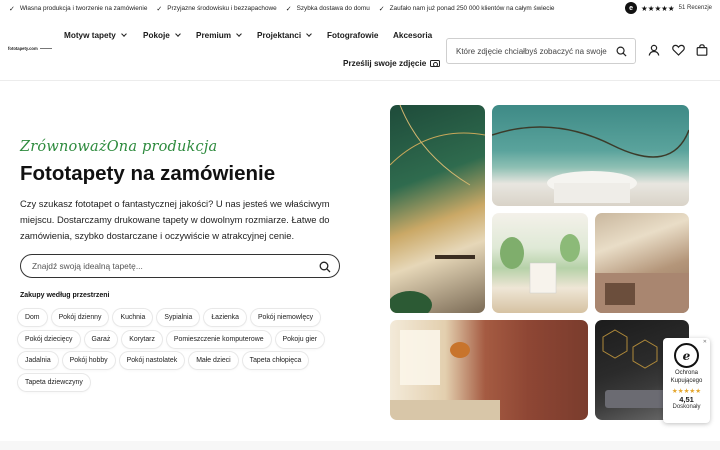 Image resolution: width=720 pixels, height=450 pixels. I want to click on buyer-protection-label: Ochrona Kupującego, so click(686, 377).